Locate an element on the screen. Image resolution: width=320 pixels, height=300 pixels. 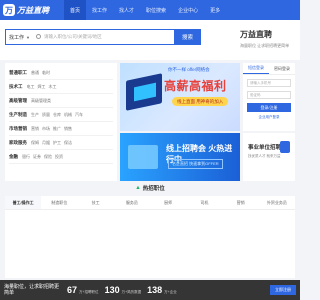
code-input: 验证码 is located at coordinates (269, 95).